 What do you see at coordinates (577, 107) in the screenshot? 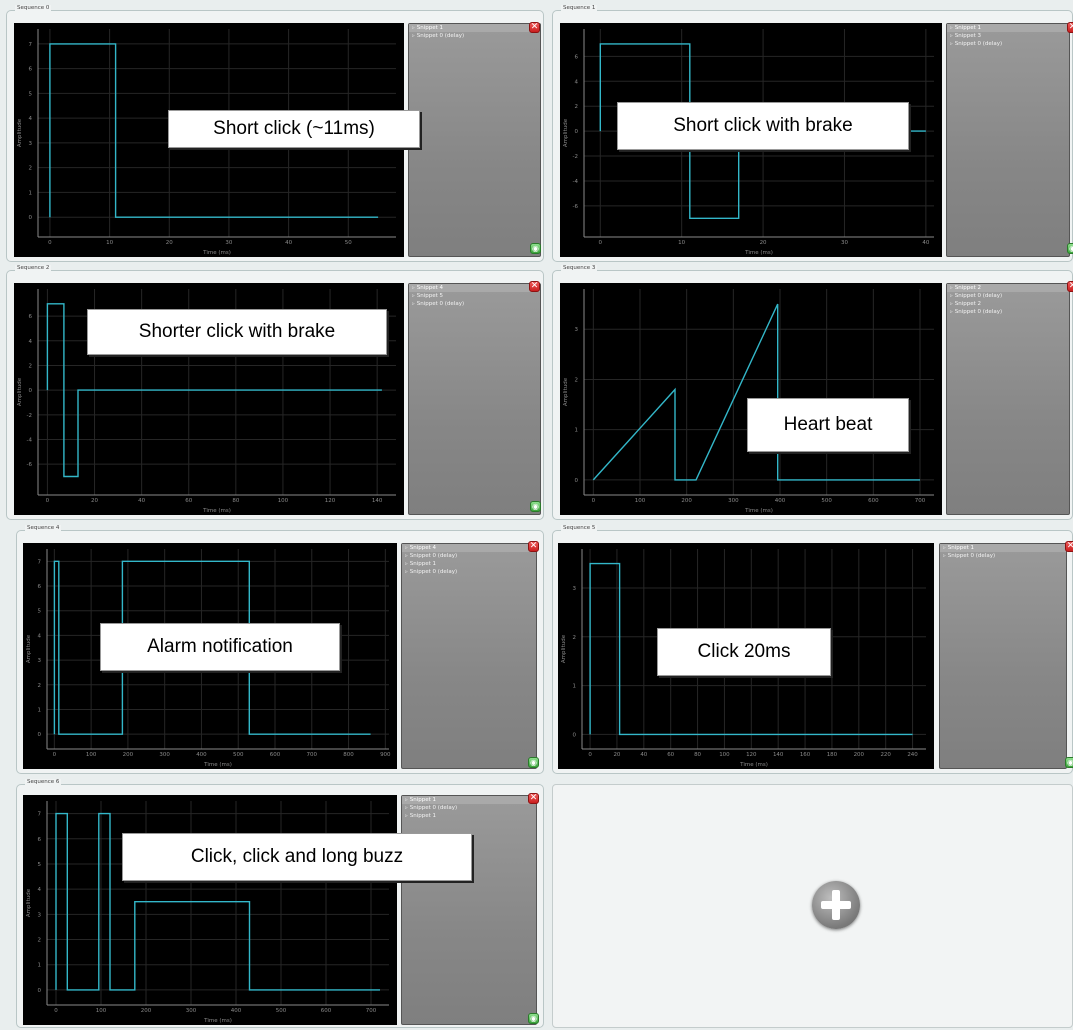
I see `y-tick-label: 2` at bounding box center [577, 107].